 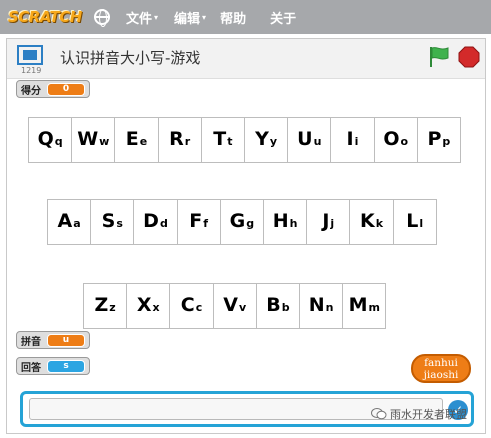 I want to click on wechat-icon, so click(x=379, y=414).